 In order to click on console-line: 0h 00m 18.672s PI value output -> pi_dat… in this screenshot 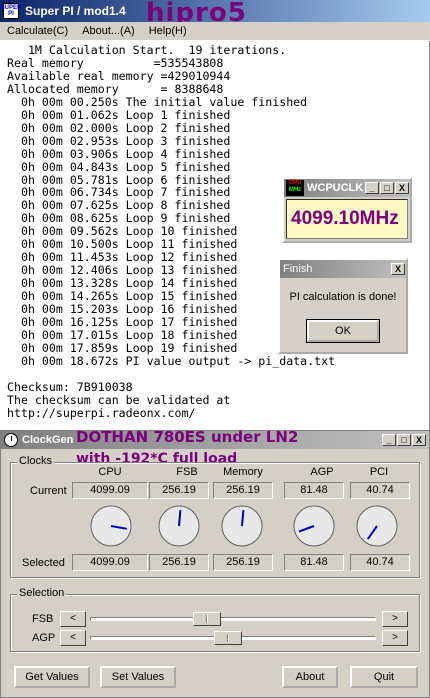, I will do `click(171, 360)`.